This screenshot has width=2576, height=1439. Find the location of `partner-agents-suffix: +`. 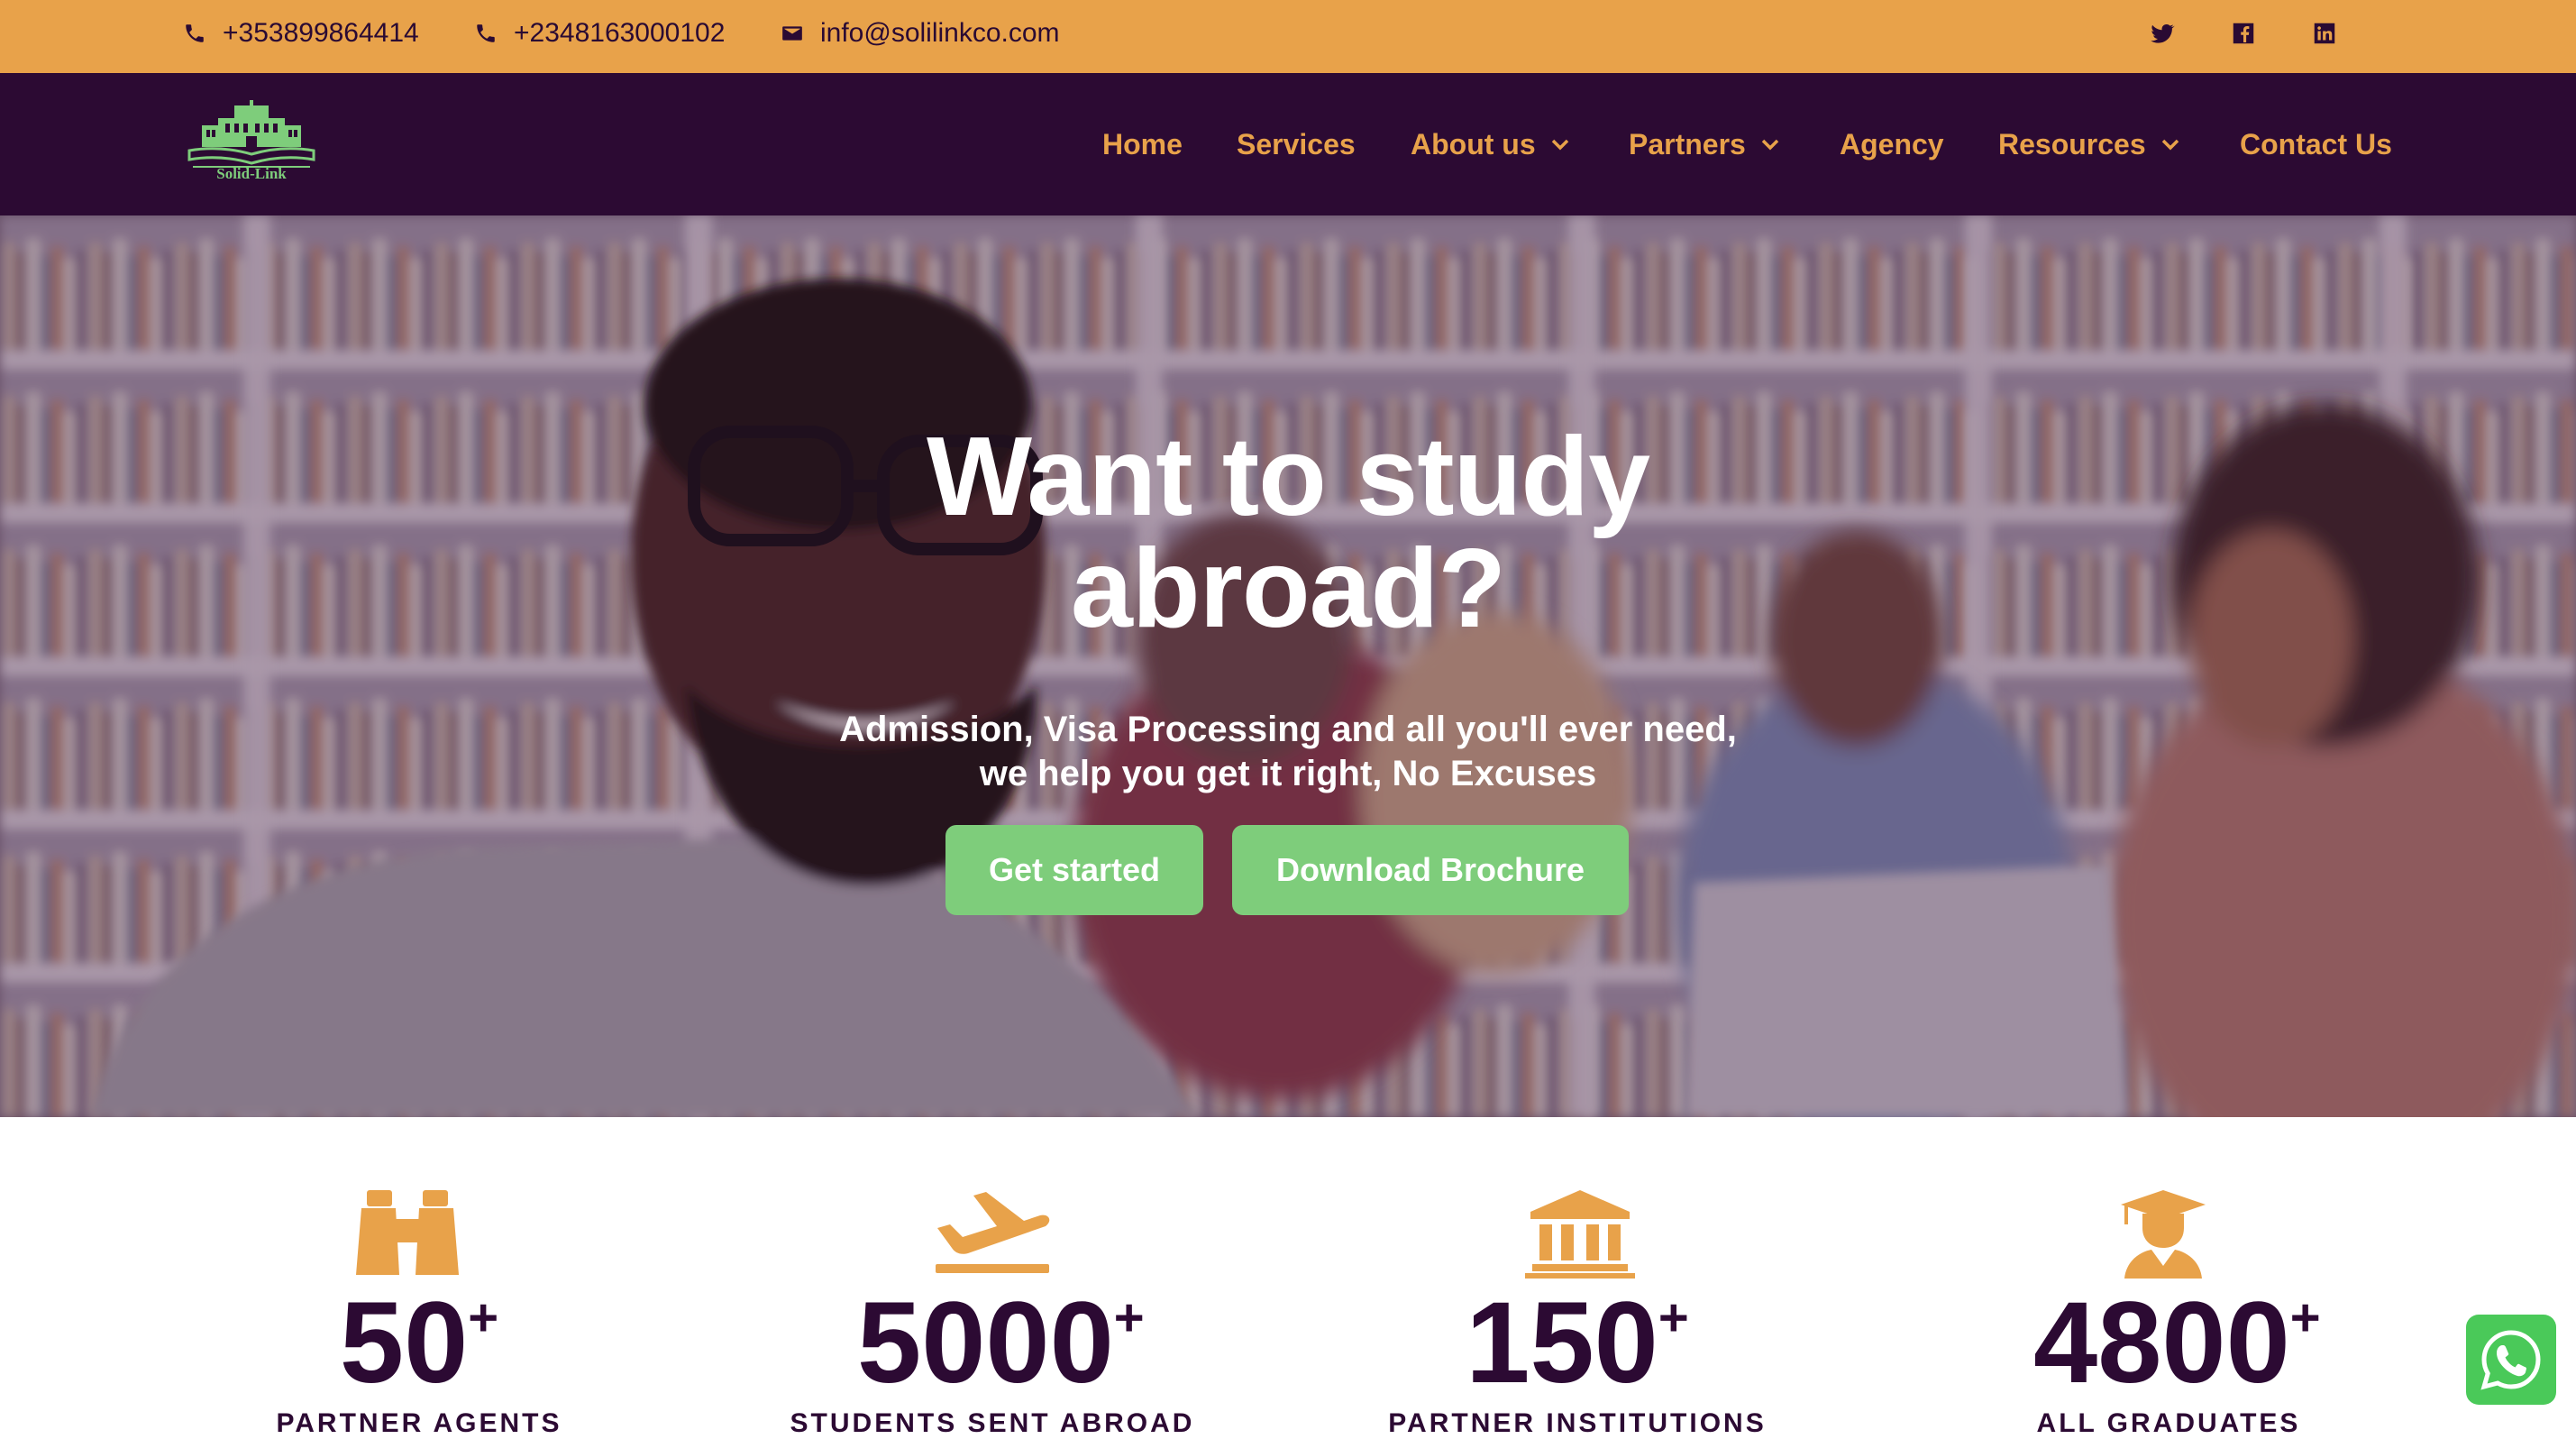

partner-agents-suffix: + is located at coordinates (483, 1317).